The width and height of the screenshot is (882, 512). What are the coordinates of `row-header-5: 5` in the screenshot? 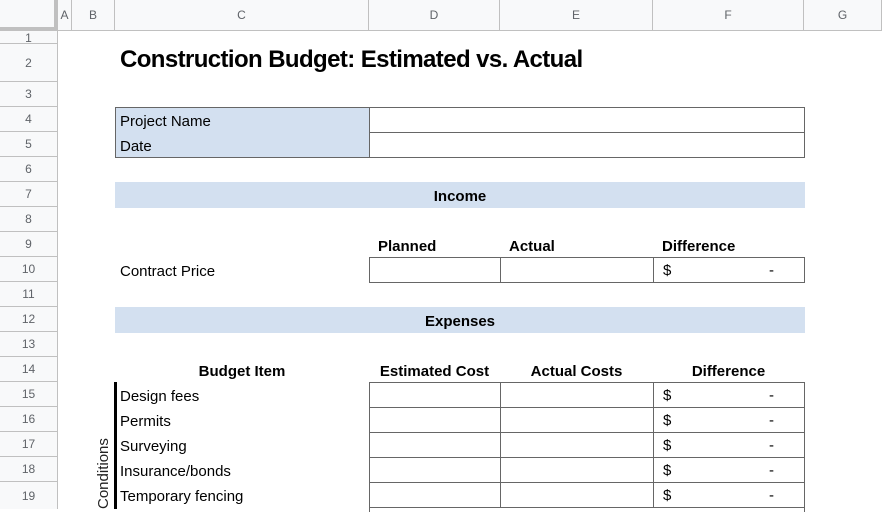 It's located at (29, 144).